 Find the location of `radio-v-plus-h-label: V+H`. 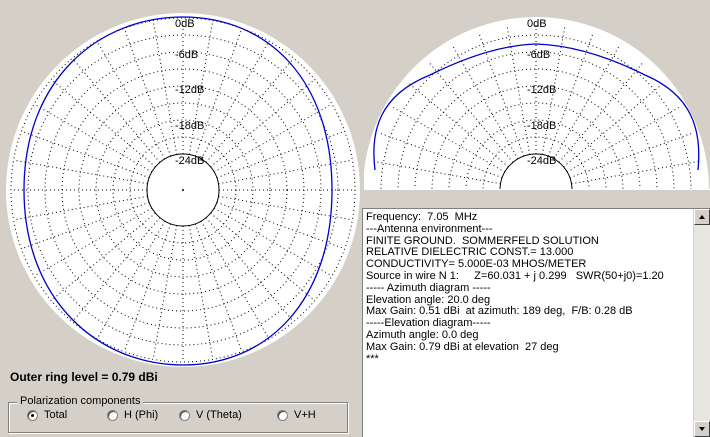

radio-v-plus-h-label: V+H is located at coordinates (305, 415).